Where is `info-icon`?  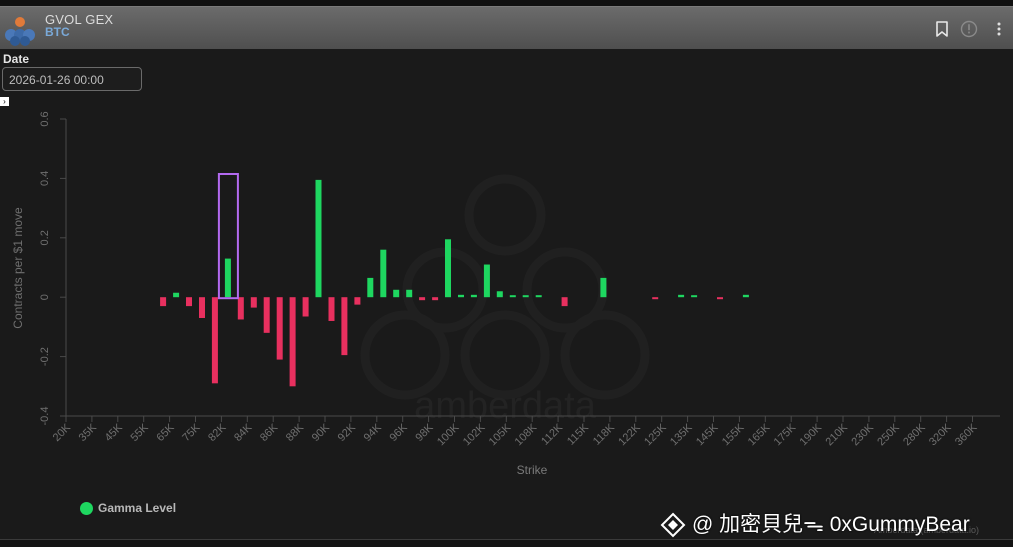
info-icon is located at coordinates (969, 29).